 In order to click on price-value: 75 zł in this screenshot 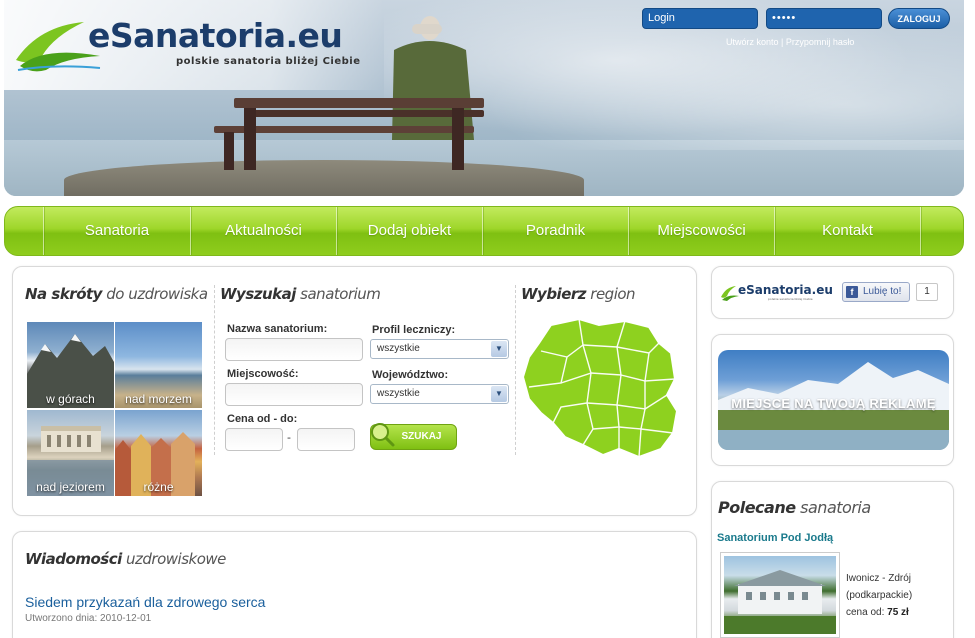, I will do `click(898, 612)`.